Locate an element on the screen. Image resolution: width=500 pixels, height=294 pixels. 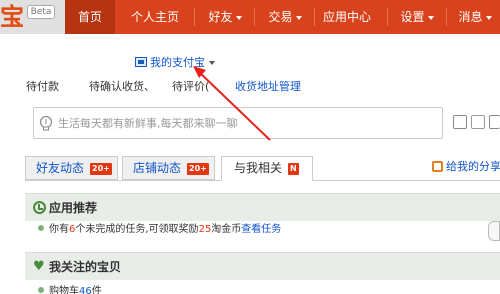
nav-messages: 消息 is located at coordinates (475, 17).